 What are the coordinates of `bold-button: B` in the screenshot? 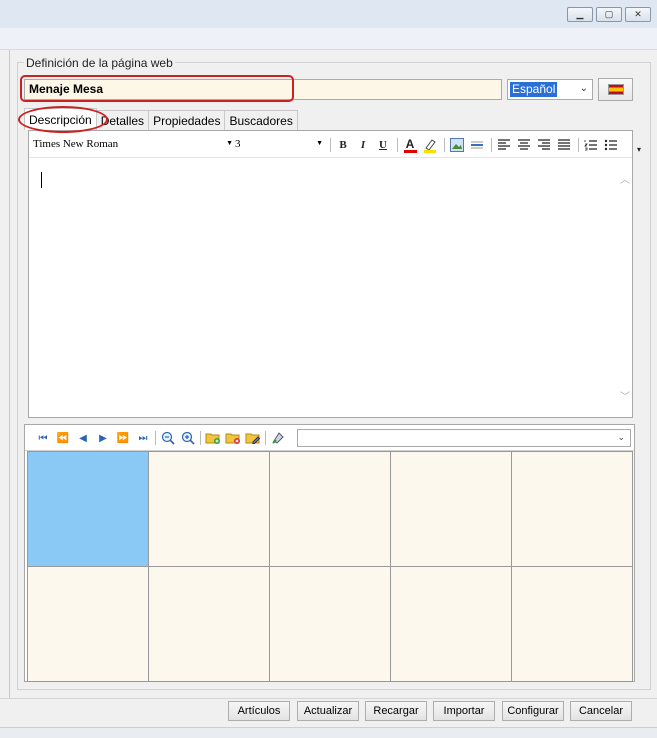 It's located at (343, 145).